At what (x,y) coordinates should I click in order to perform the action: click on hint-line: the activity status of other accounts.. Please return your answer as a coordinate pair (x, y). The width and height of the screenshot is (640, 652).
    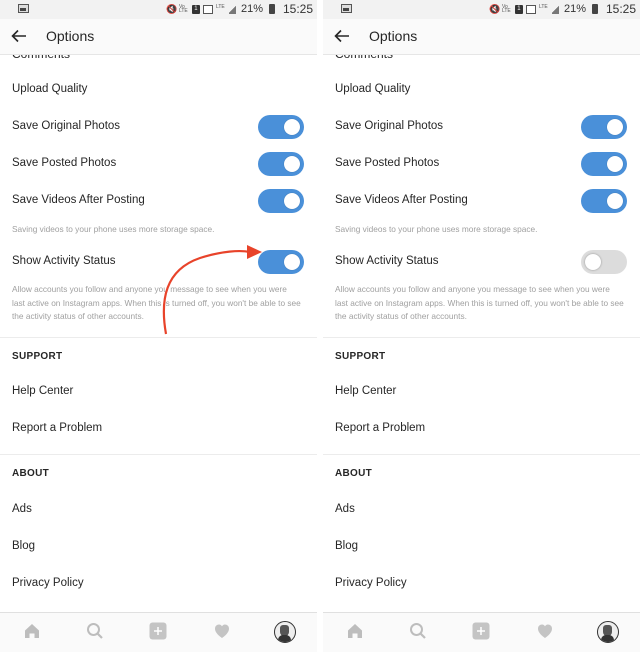
    Looking at the image, I should click on (401, 316).